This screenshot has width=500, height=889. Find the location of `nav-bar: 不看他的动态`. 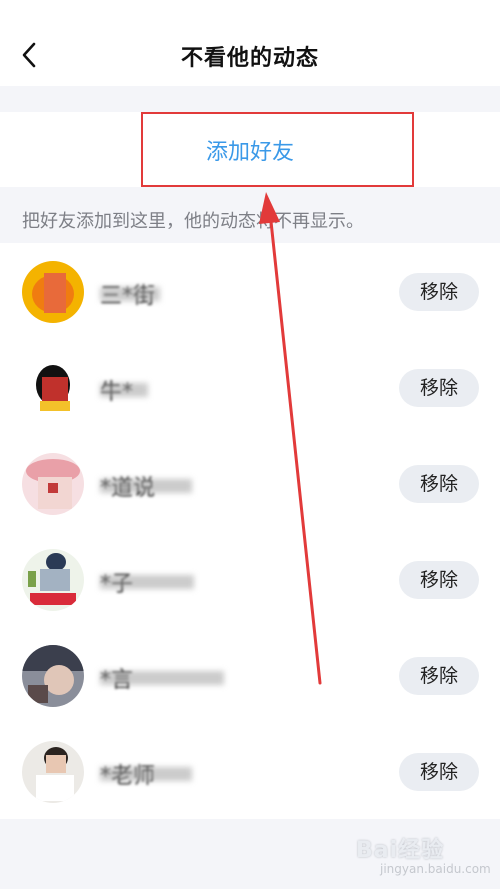

nav-bar: 不看他的动态 is located at coordinates (250, 43).